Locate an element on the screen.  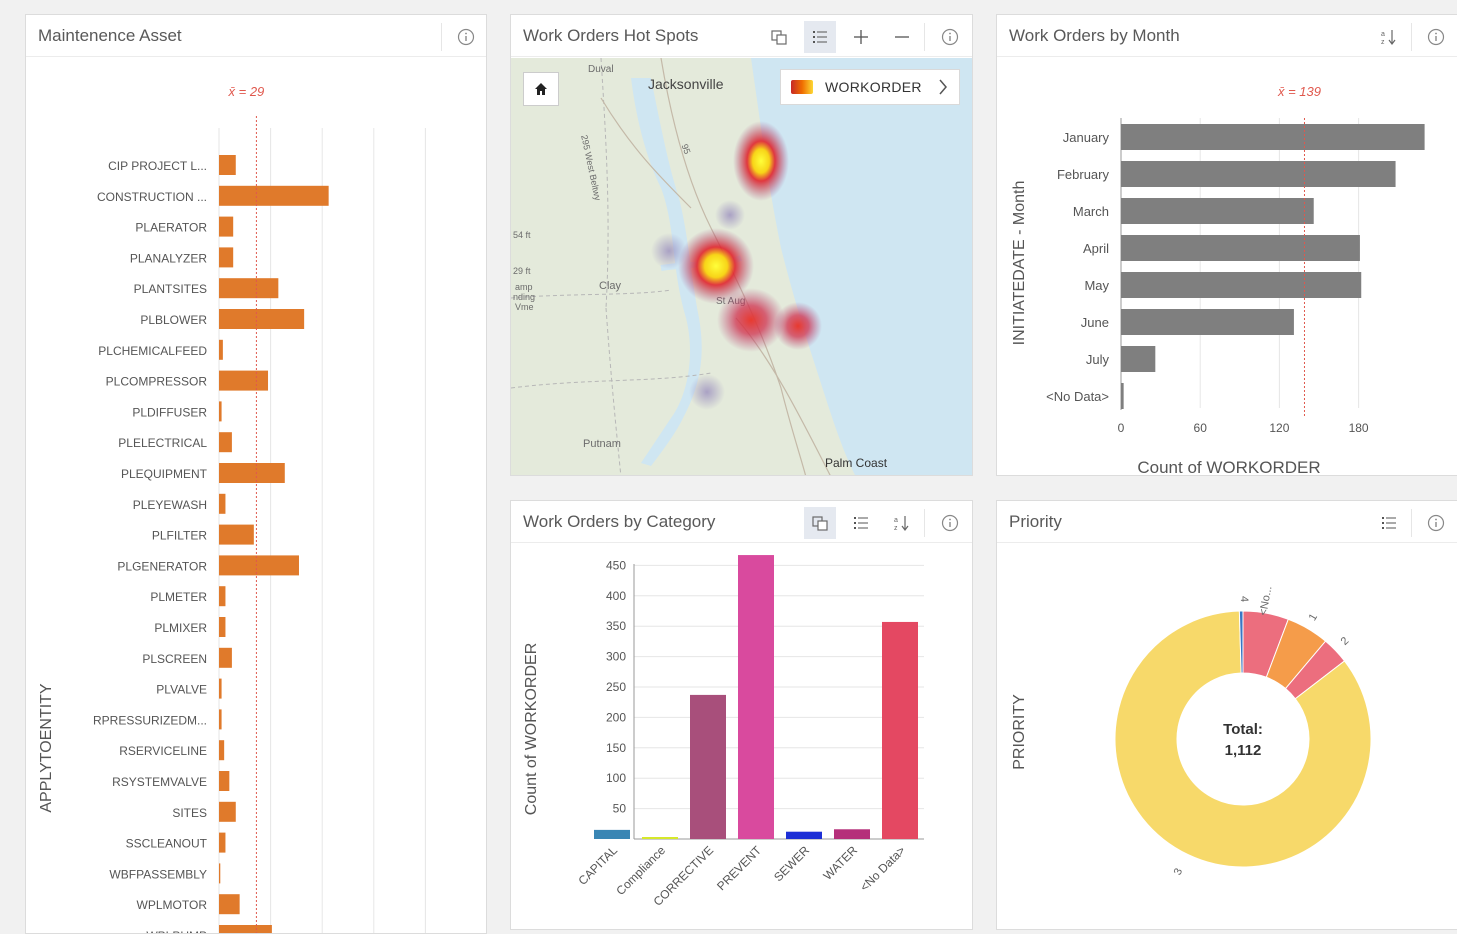
info-icon is located at coordinates (1436, 37).